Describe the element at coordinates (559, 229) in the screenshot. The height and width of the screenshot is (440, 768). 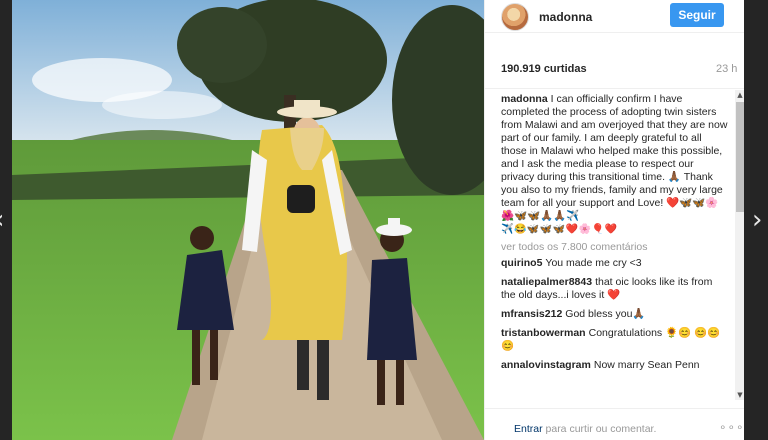
I see `caption-emojis: ✈️😂🦋🦋🦋❤️🌸🎈❤️` at that location.